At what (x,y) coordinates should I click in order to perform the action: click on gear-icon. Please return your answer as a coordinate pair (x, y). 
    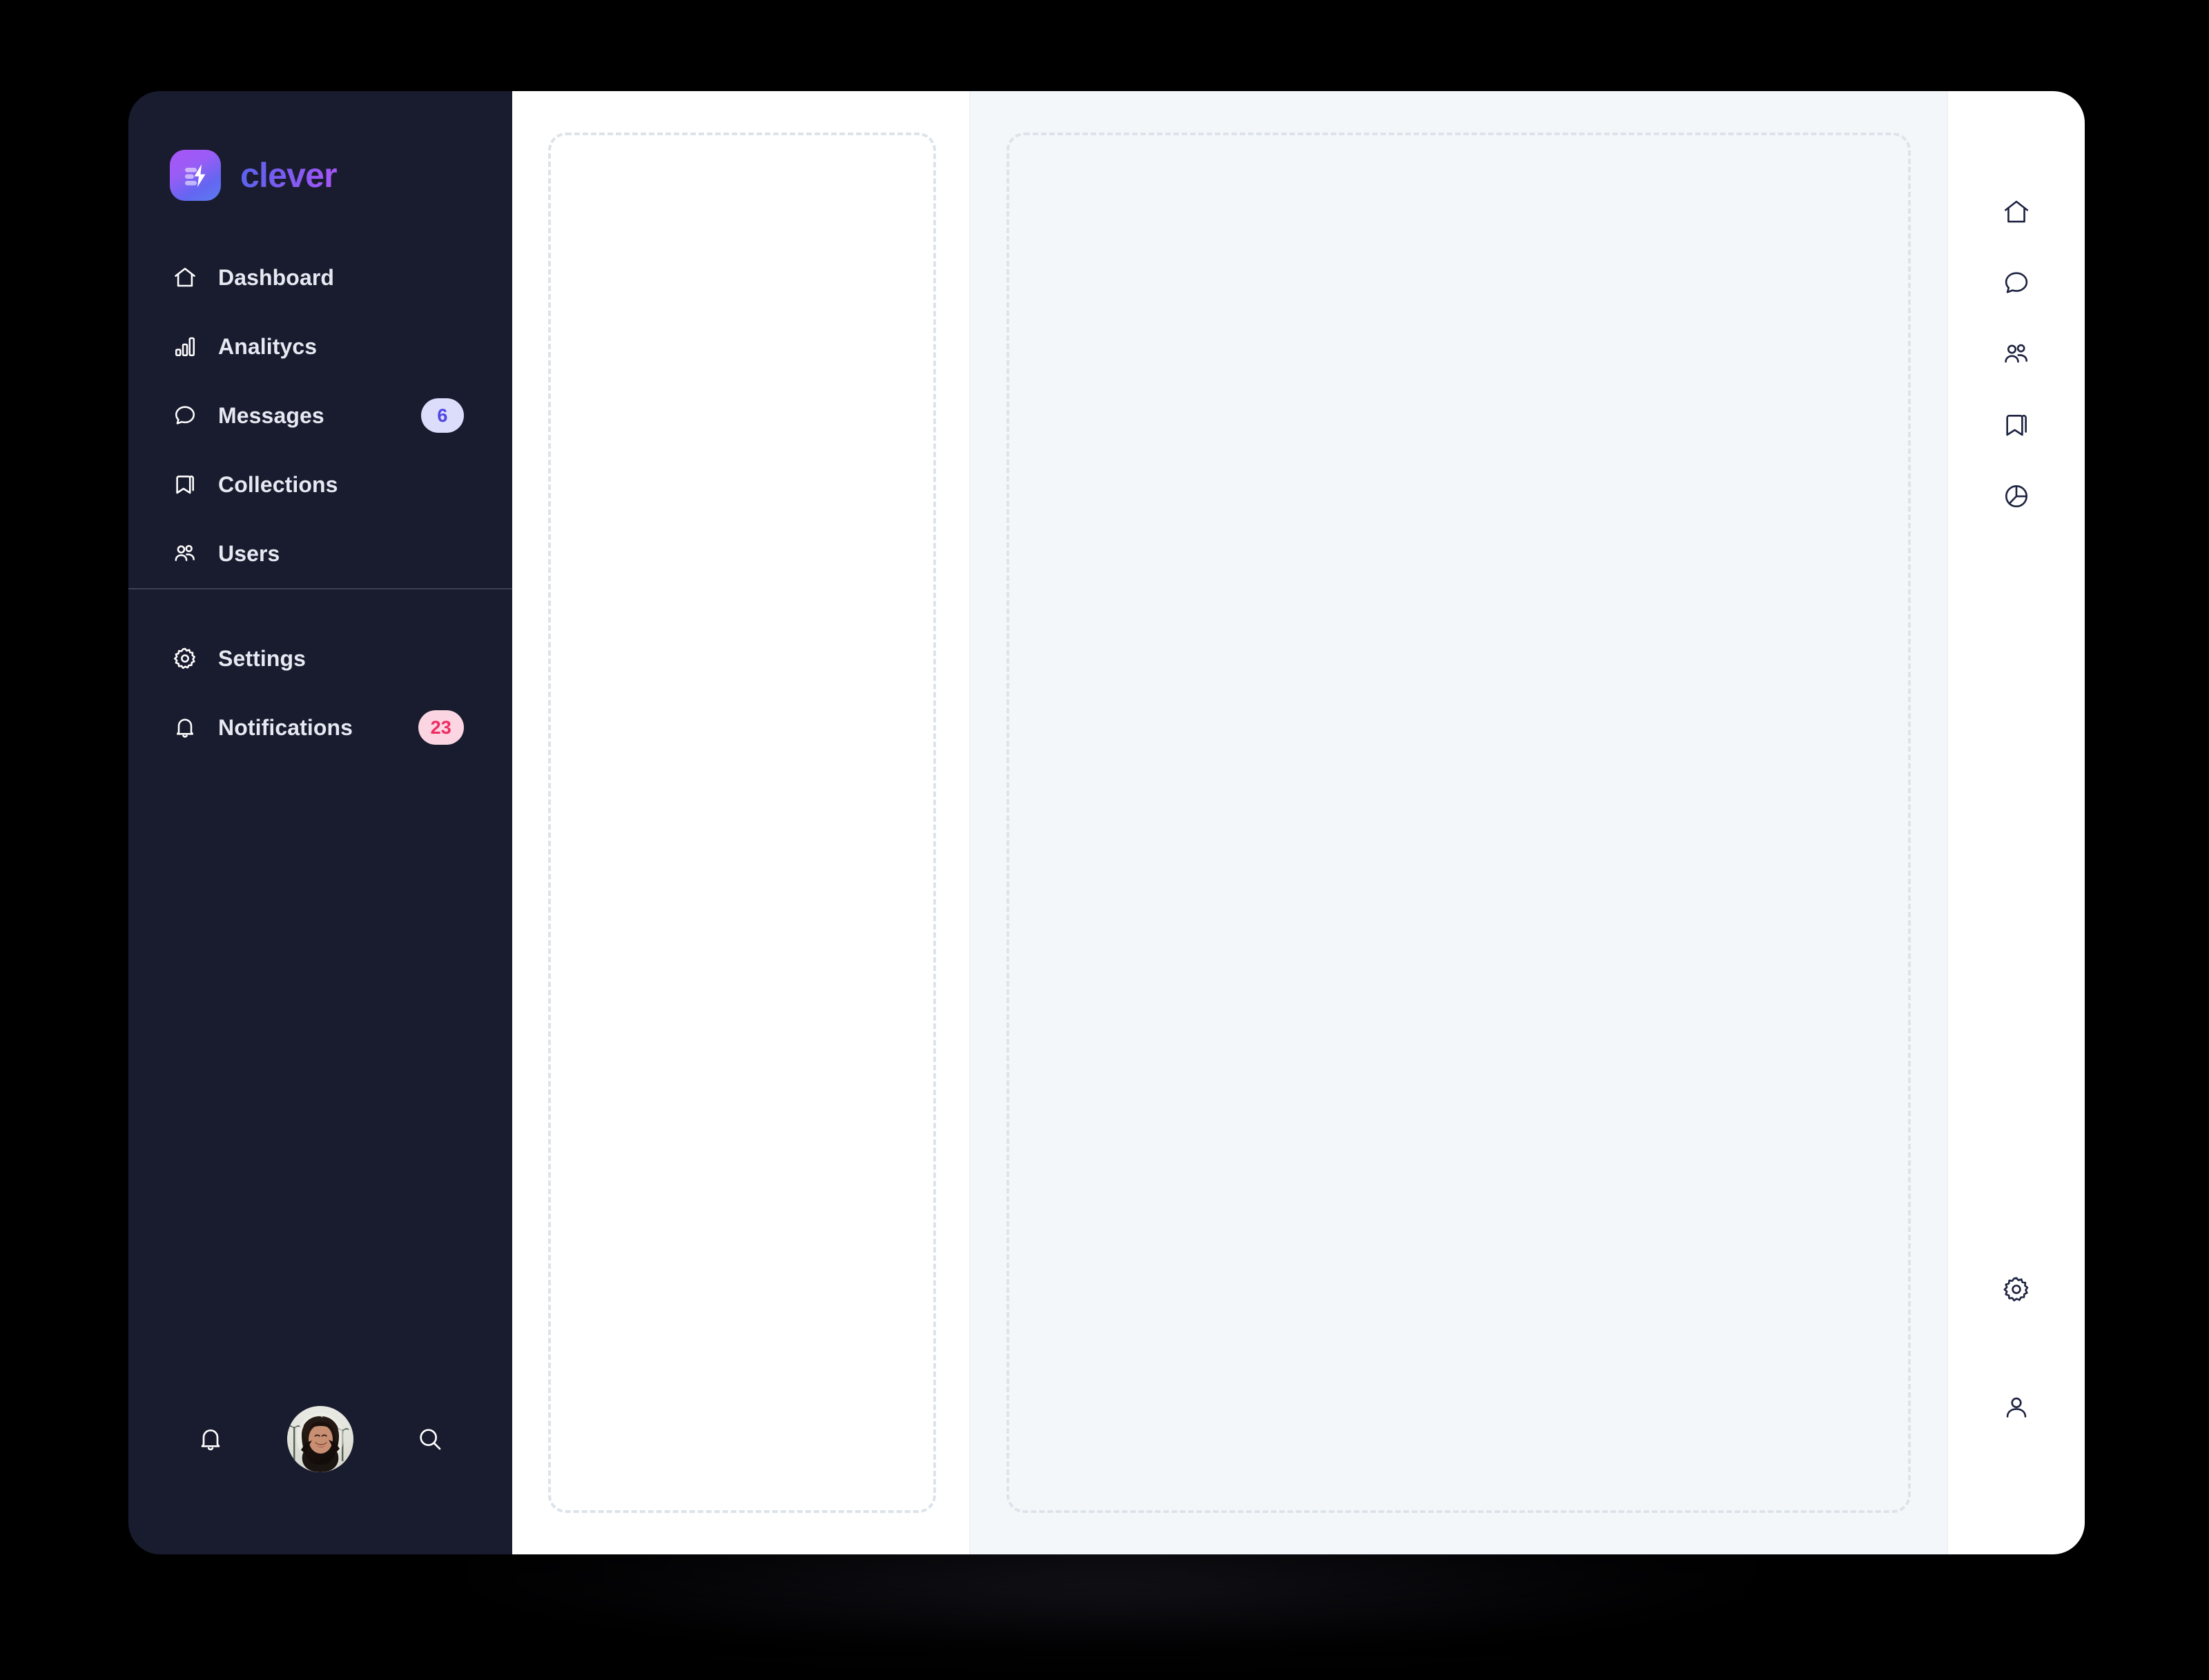
    Looking at the image, I should click on (185, 658).